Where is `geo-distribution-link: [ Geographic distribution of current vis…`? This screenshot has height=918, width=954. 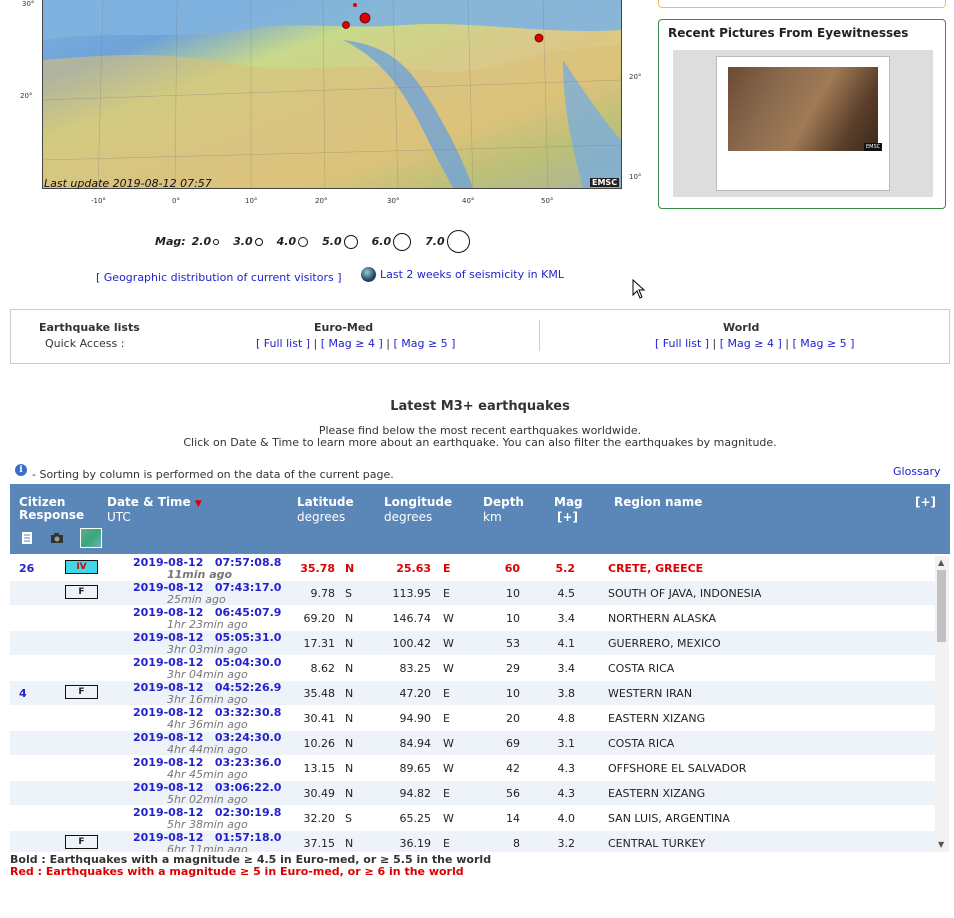 geo-distribution-link: [ Geographic distribution of current vis… is located at coordinates (219, 277).